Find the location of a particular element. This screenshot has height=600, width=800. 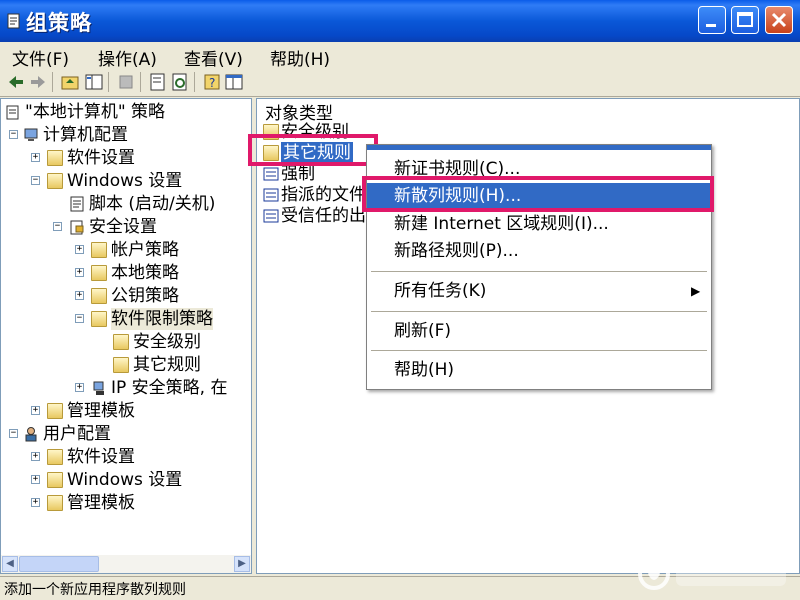

status-text: 添加一个新应用程序散列规则 is located at coordinates (95, 590).